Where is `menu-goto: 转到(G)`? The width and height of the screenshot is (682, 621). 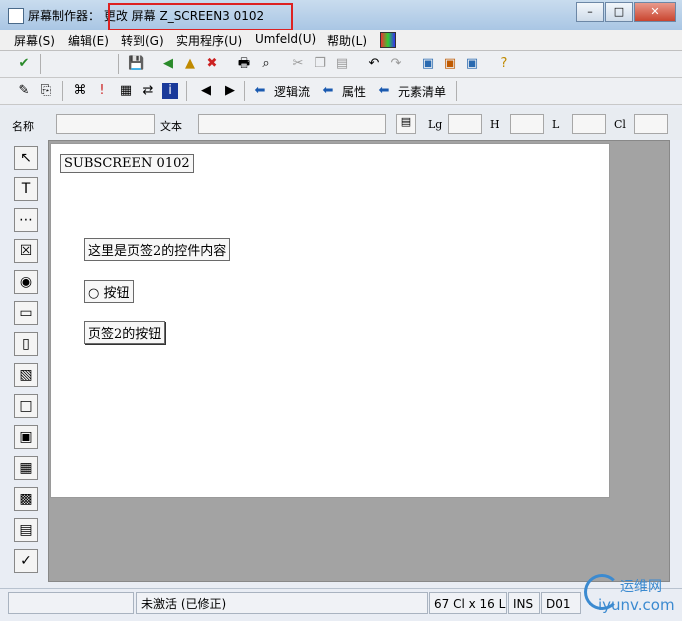
menu-goto: 转到(G) is located at coordinates (142, 40).